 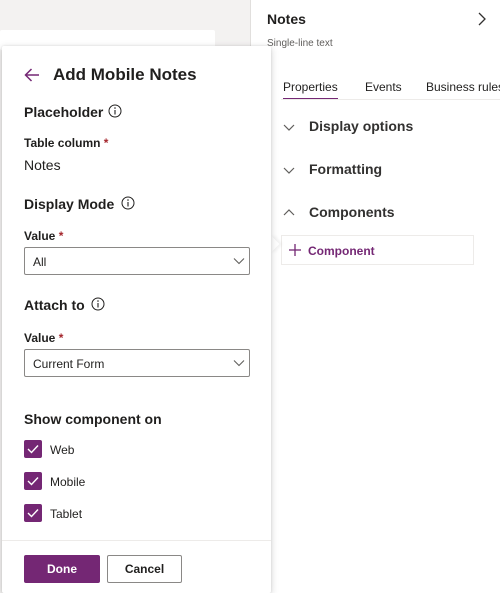 What do you see at coordinates (54, 305) in the screenshot?
I see `attach-to-label: Attach to` at bounding box center [54, 305].